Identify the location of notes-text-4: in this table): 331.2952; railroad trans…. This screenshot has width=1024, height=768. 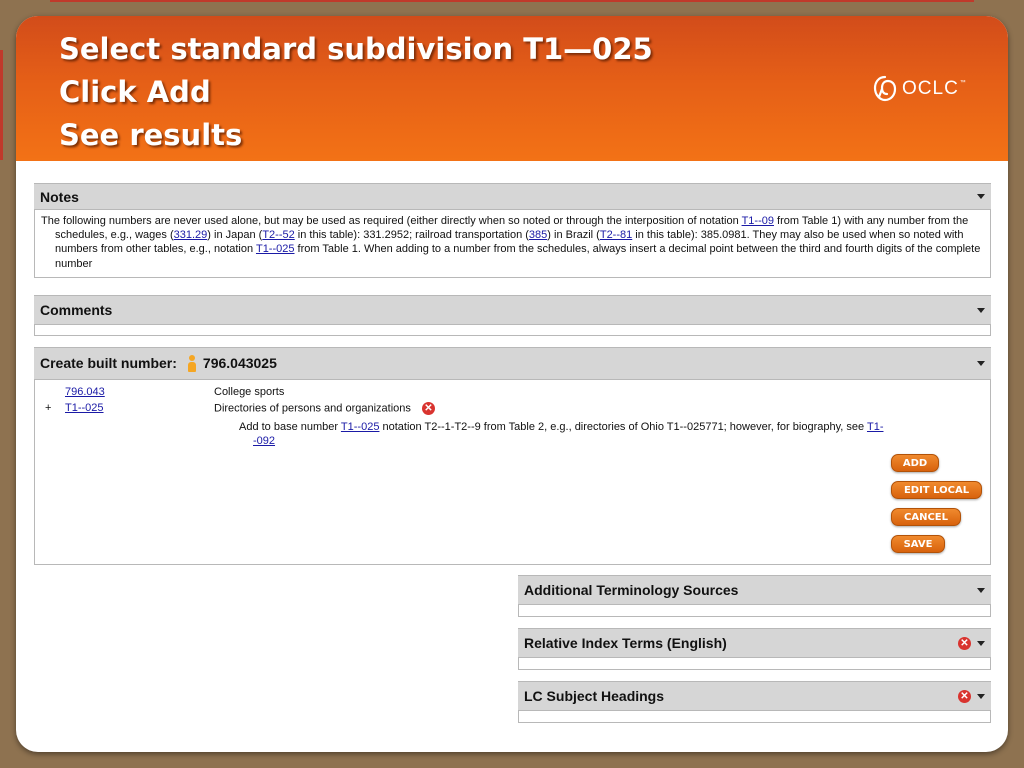
(411, 235).